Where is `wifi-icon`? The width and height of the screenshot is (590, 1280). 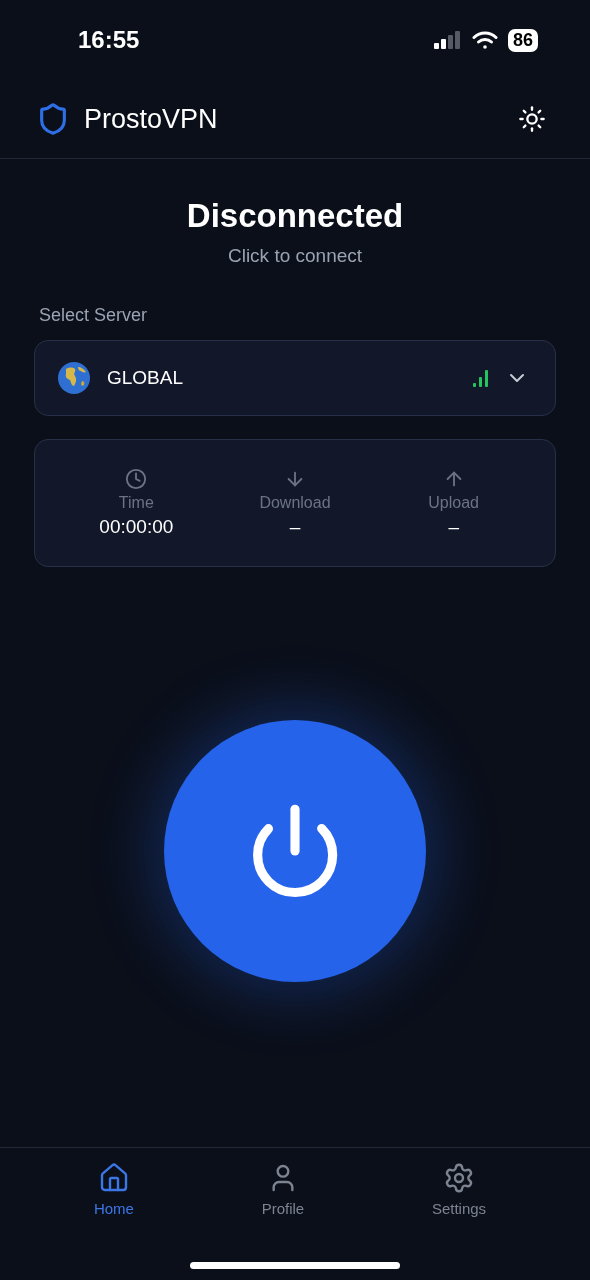 wifi-icon is located at coordinates (484, 40).